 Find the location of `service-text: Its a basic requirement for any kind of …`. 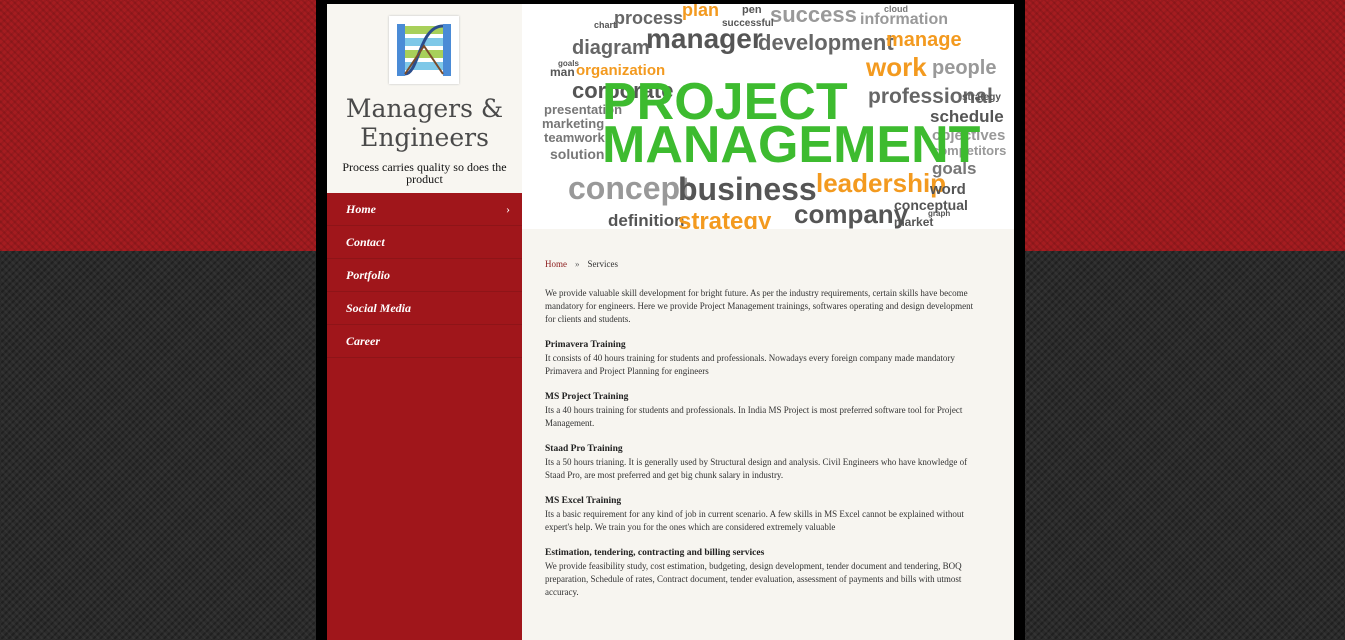

service-text: Its a basic requirement for any kind of … is located at coordinates (754, 520).